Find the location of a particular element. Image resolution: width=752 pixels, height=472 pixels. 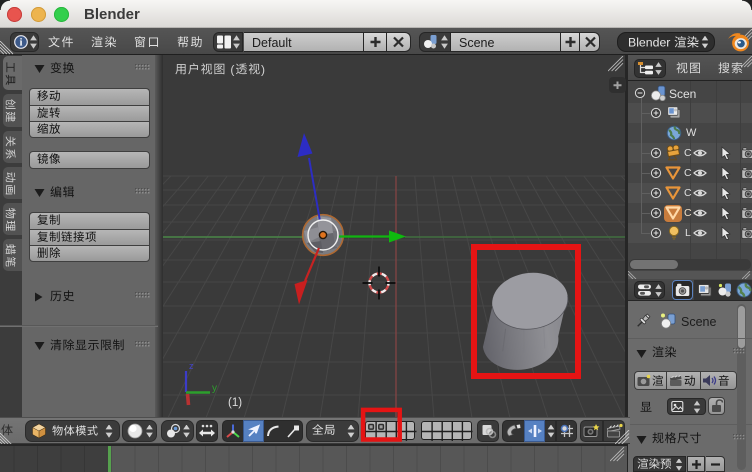

svg-text: Blender is located at coordinates (649, 42).